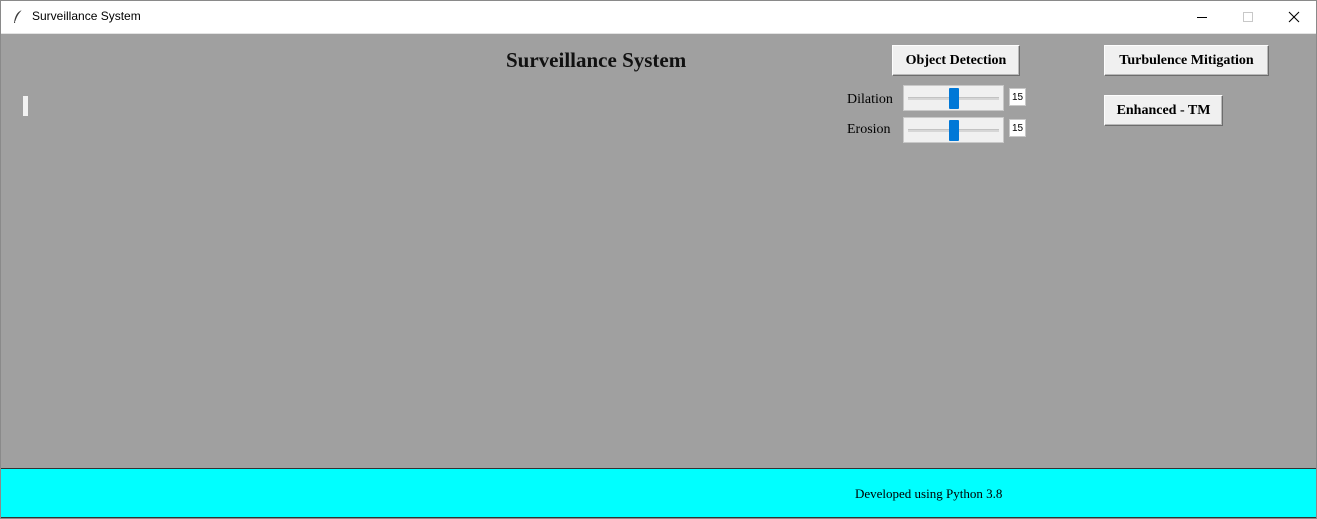  What do you see at coordinates (1186, 60) in the screenshot?
I see `turbulence-mitigation-button: Turbulence Mitigation` at bounding box center [1186, 60].